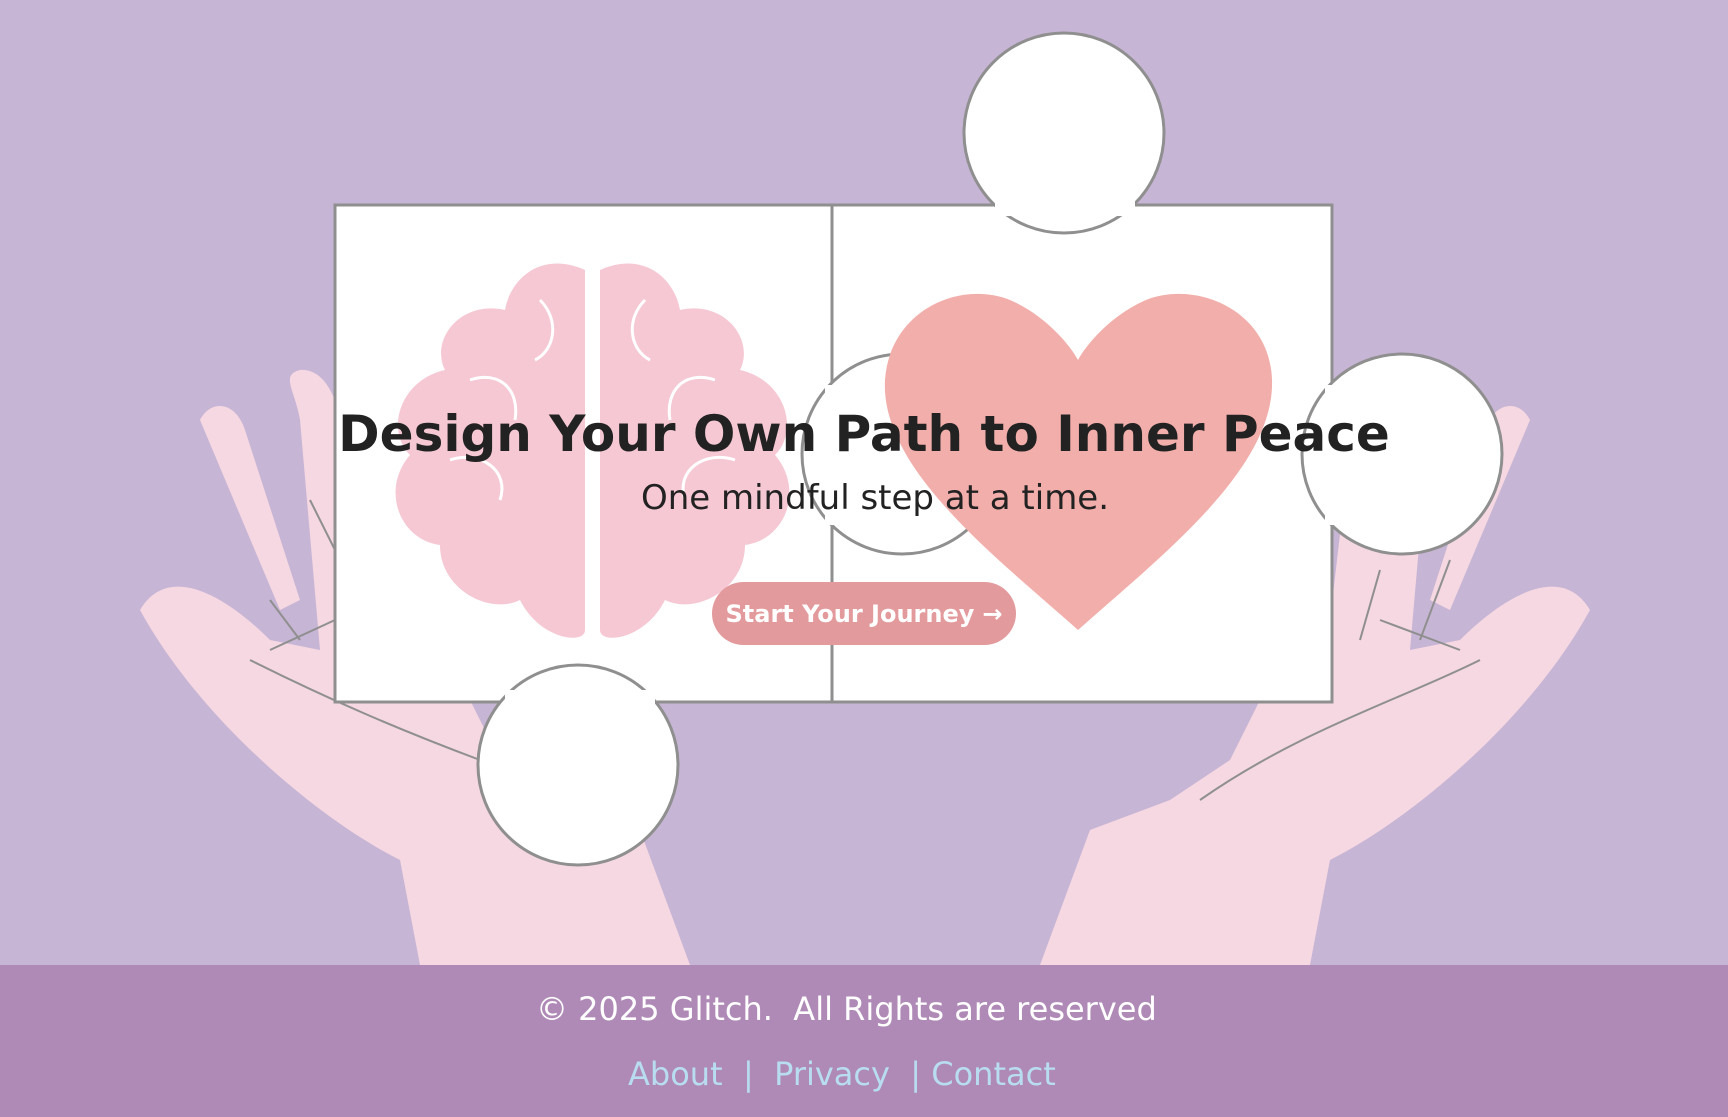  Describe the element at coordinates (993, 1074) in the screenshot. I see `footer-link-contact: Contact` at that location.